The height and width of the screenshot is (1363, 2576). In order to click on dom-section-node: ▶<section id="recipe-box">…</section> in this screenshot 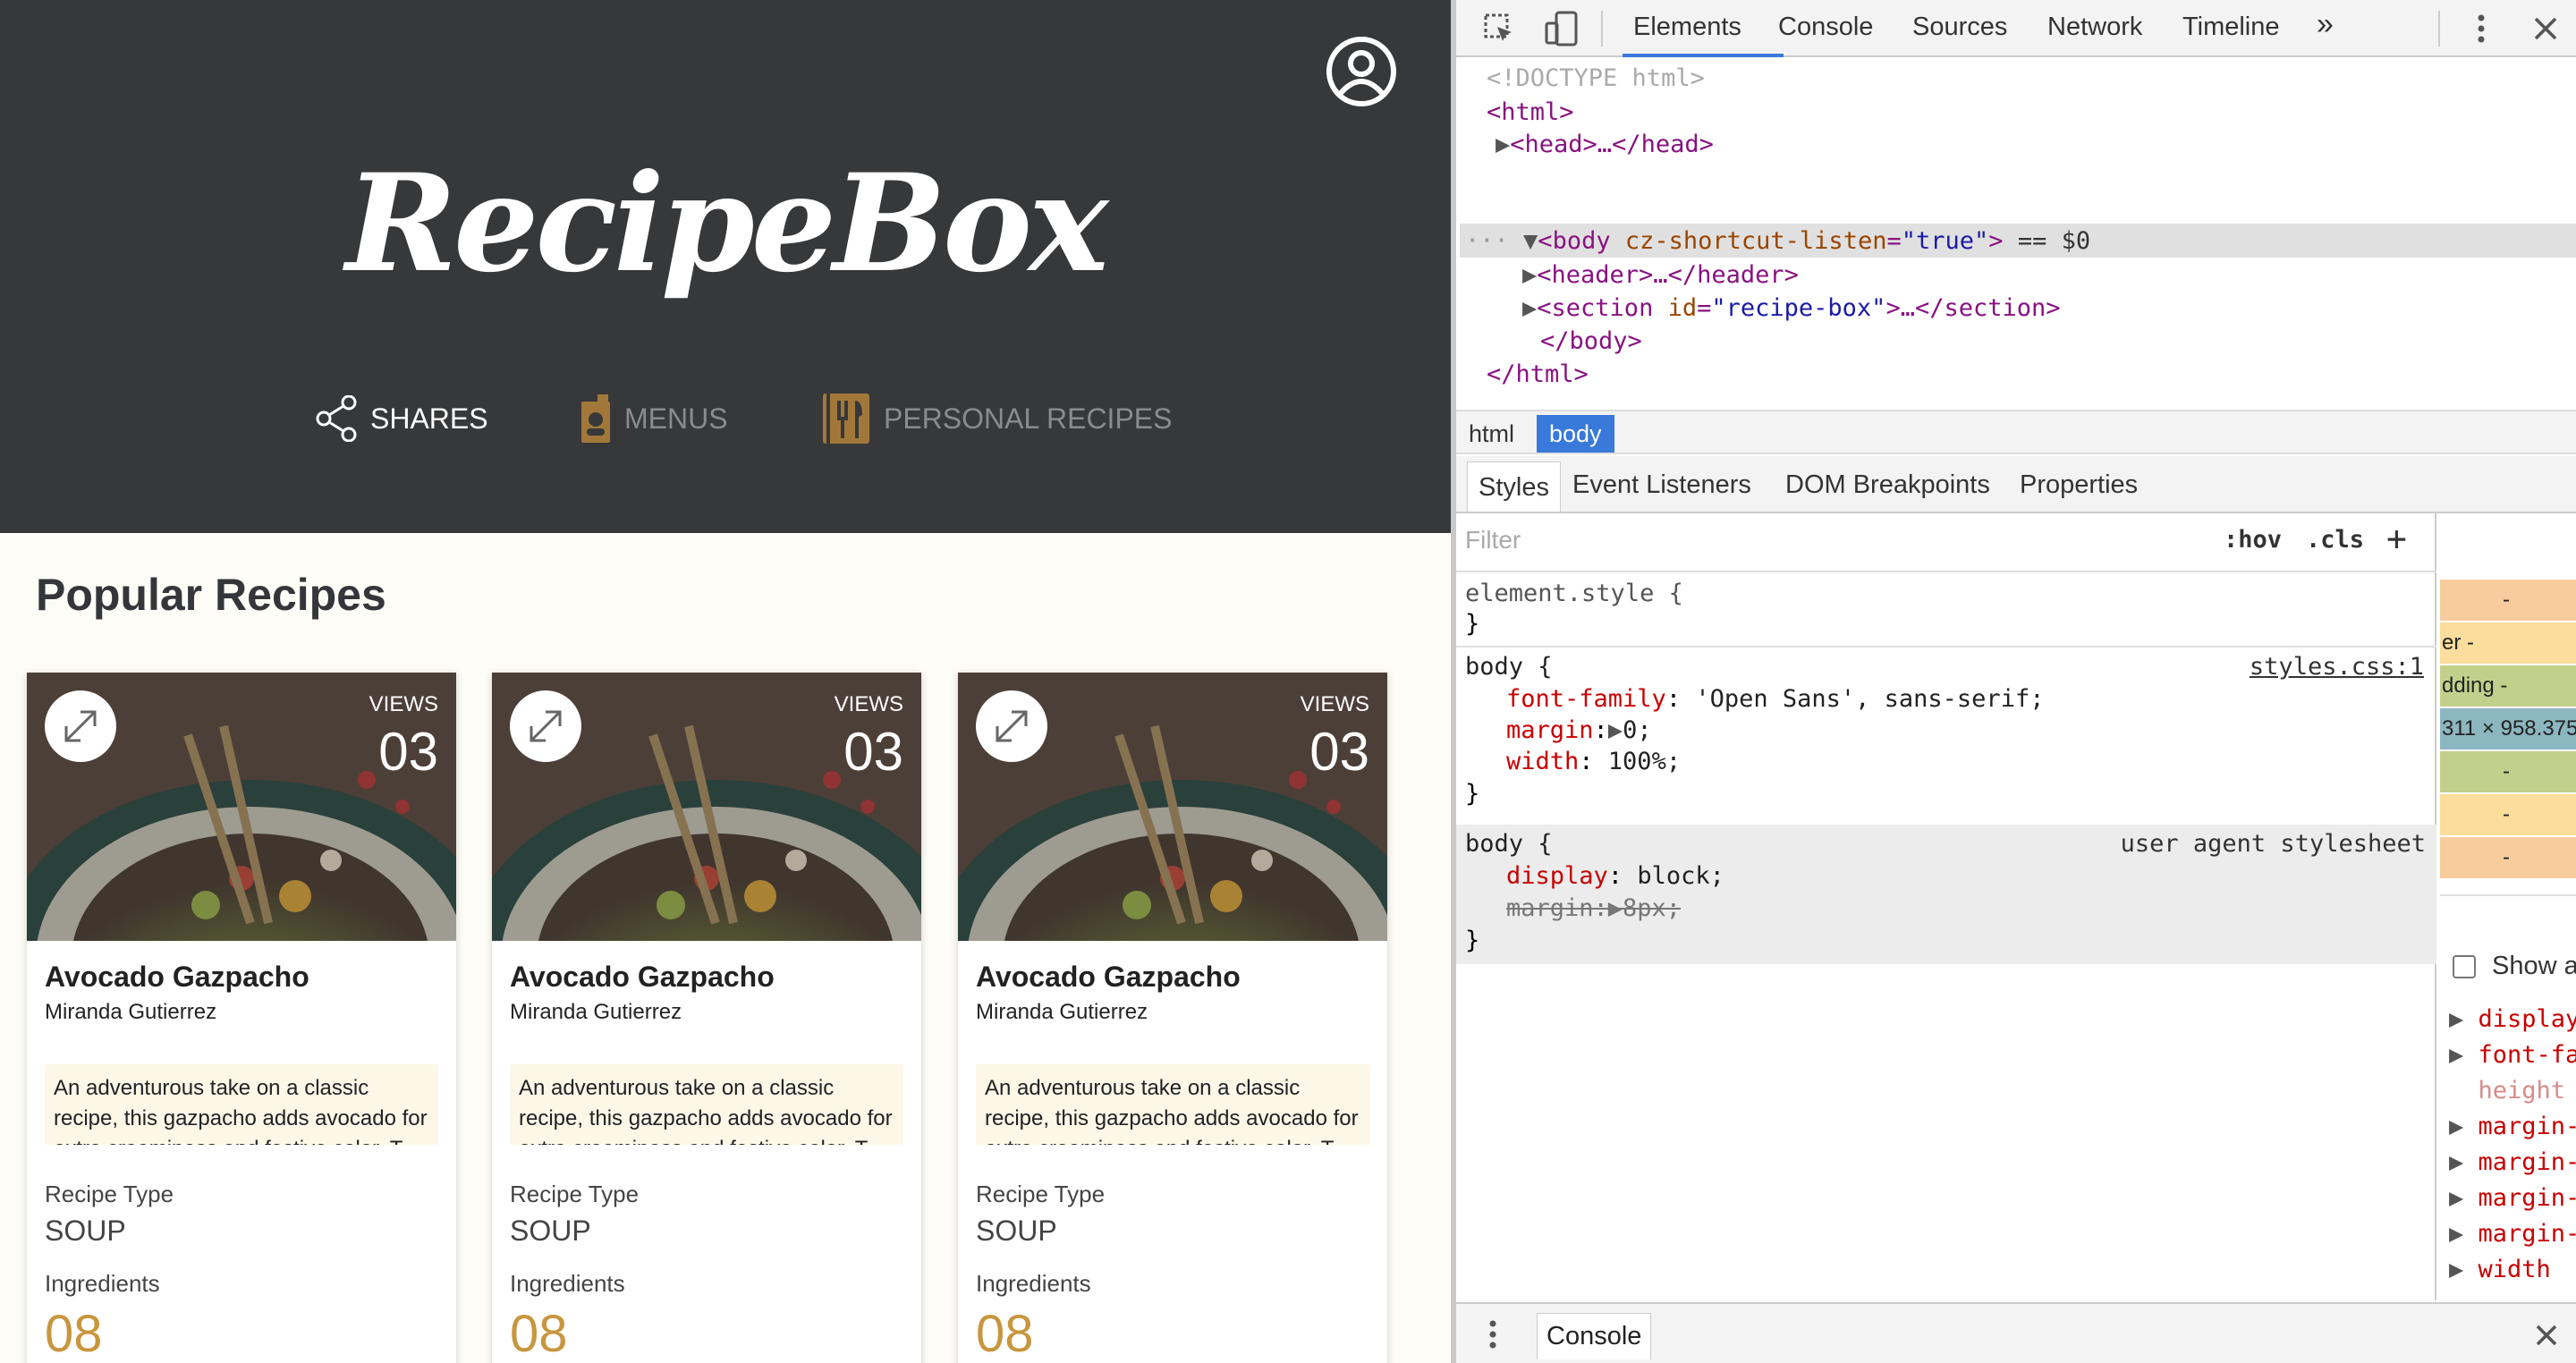, I will do `click(1791, 308)`.